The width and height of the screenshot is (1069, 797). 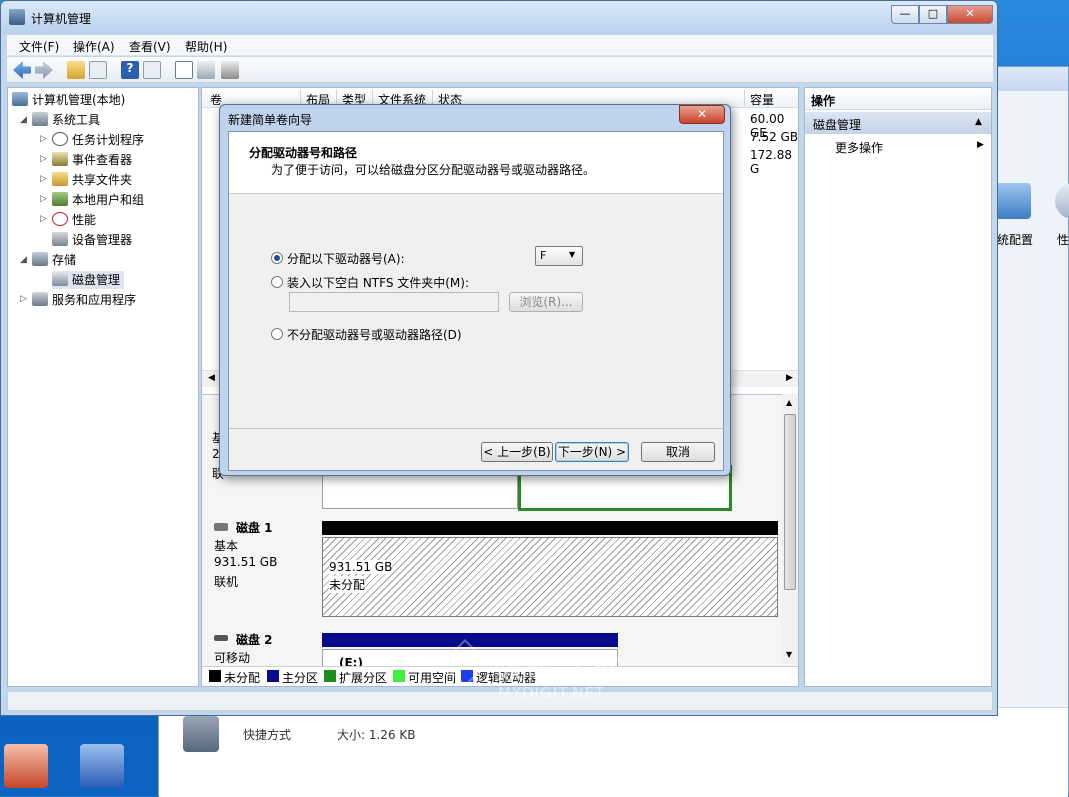 What do you see at coordinates (206, 70) in the screenshot?
I see `properties-icon` at bounding box center [206, 70].